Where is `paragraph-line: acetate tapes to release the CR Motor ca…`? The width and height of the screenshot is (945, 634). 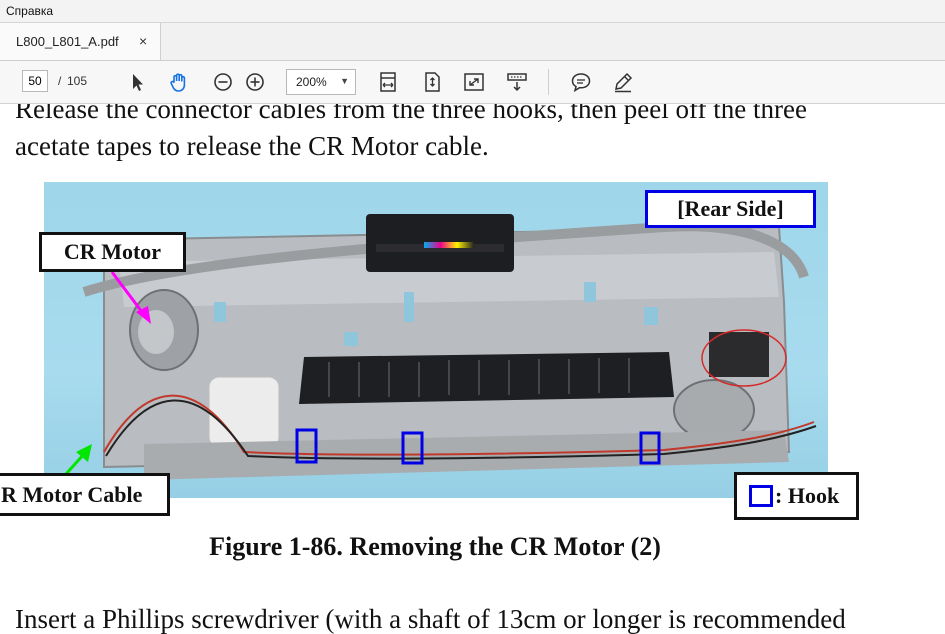
paragraph-line: acetate tapes to release the CR Motor ca… is located at coordinates (252, 146).